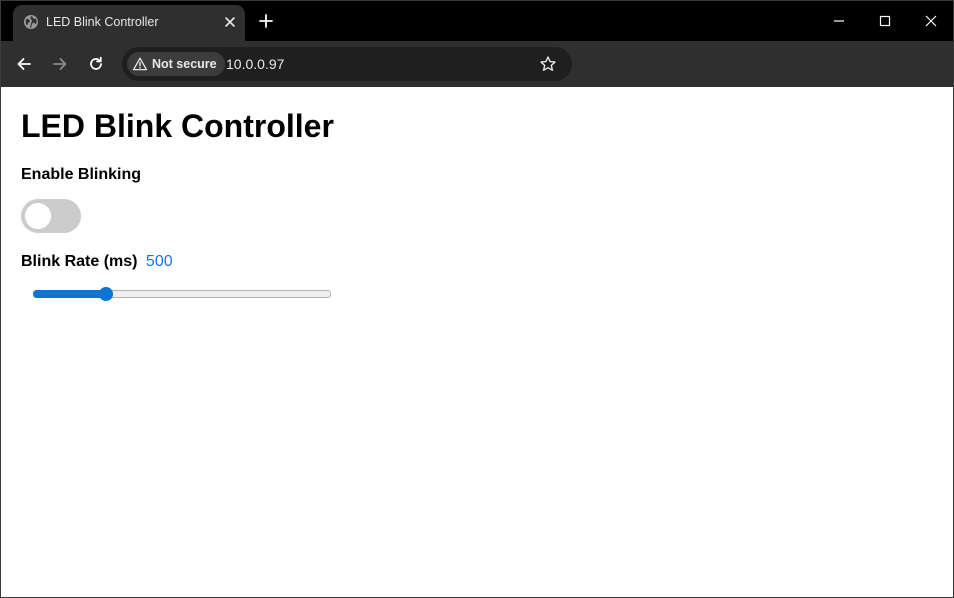  Describe the element at coordinates (102, 22) in the screenshot. I see `tab-title: LED Blink Controller` at that location.